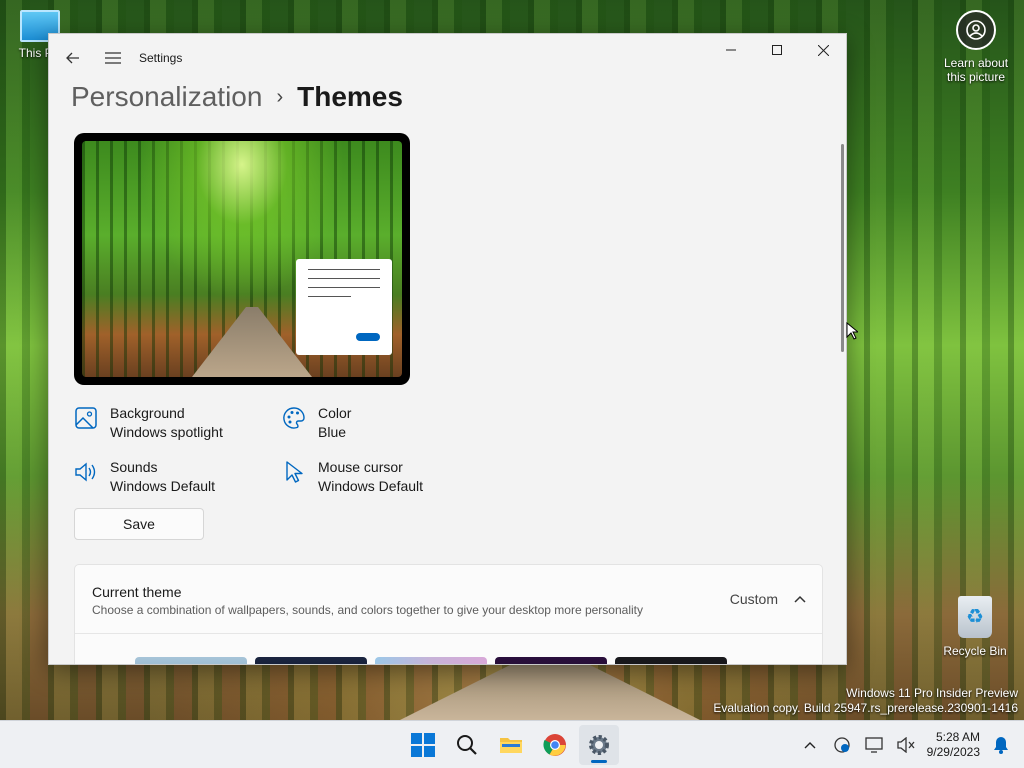 Image resolution: width=1024 pixels, height=768 pixels. I want to click on chrome-icon, so click(554, 745).